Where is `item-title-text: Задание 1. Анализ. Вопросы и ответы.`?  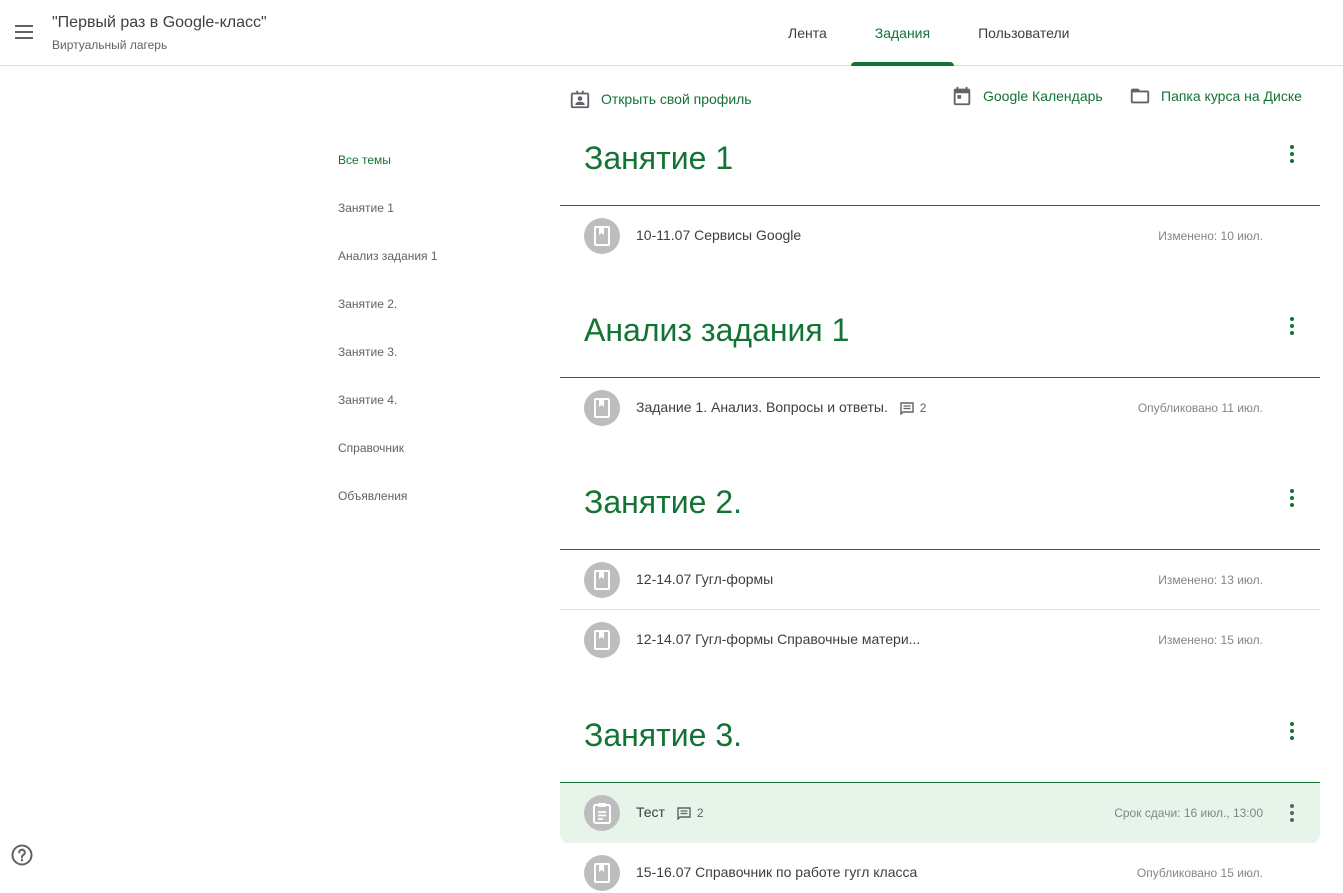 item-title-text: Задание 1. Анализ. Вопросы и ответы. is located at coordinates (762, 407).